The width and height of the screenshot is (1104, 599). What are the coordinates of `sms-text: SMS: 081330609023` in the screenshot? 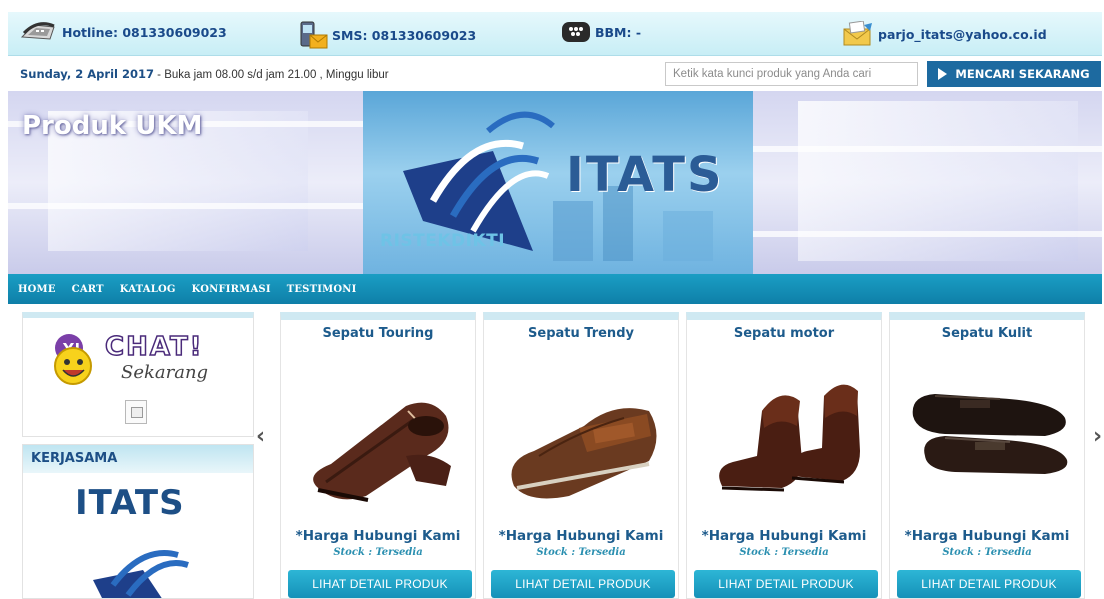 It's located at (404, 35).